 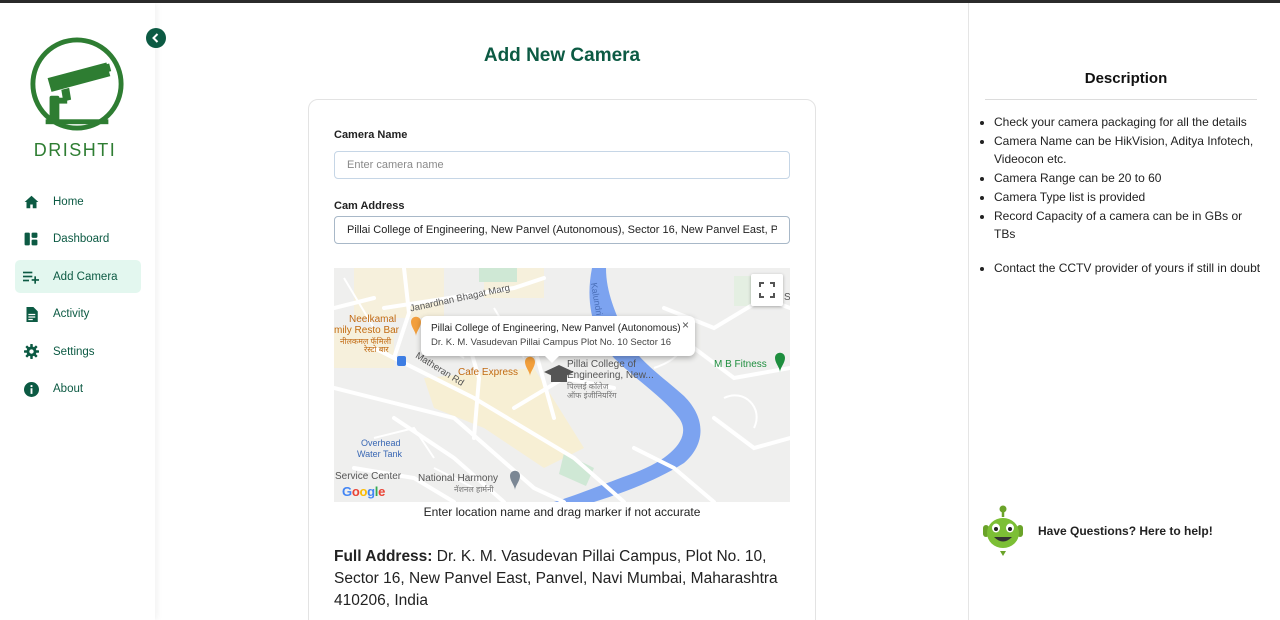 I want to click on map-place-label: mily Resto Bar, so click(x=367, y=330).